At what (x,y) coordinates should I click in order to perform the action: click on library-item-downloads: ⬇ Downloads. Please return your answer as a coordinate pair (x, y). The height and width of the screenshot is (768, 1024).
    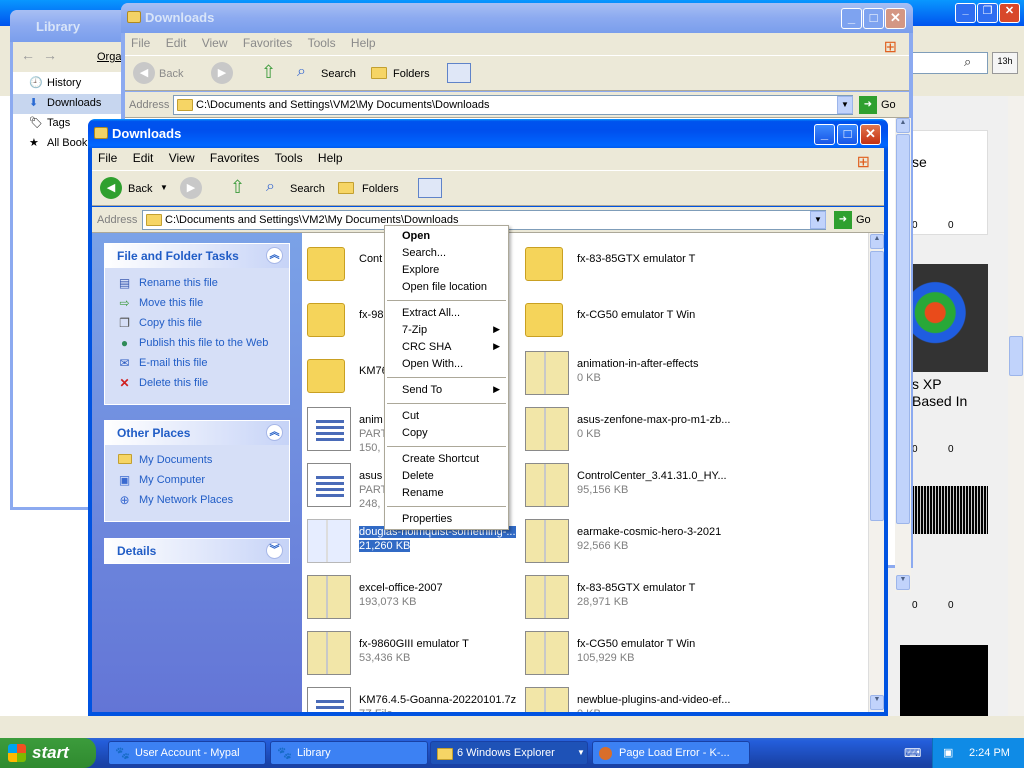
    Looking at the image, I should click on (75, 104).